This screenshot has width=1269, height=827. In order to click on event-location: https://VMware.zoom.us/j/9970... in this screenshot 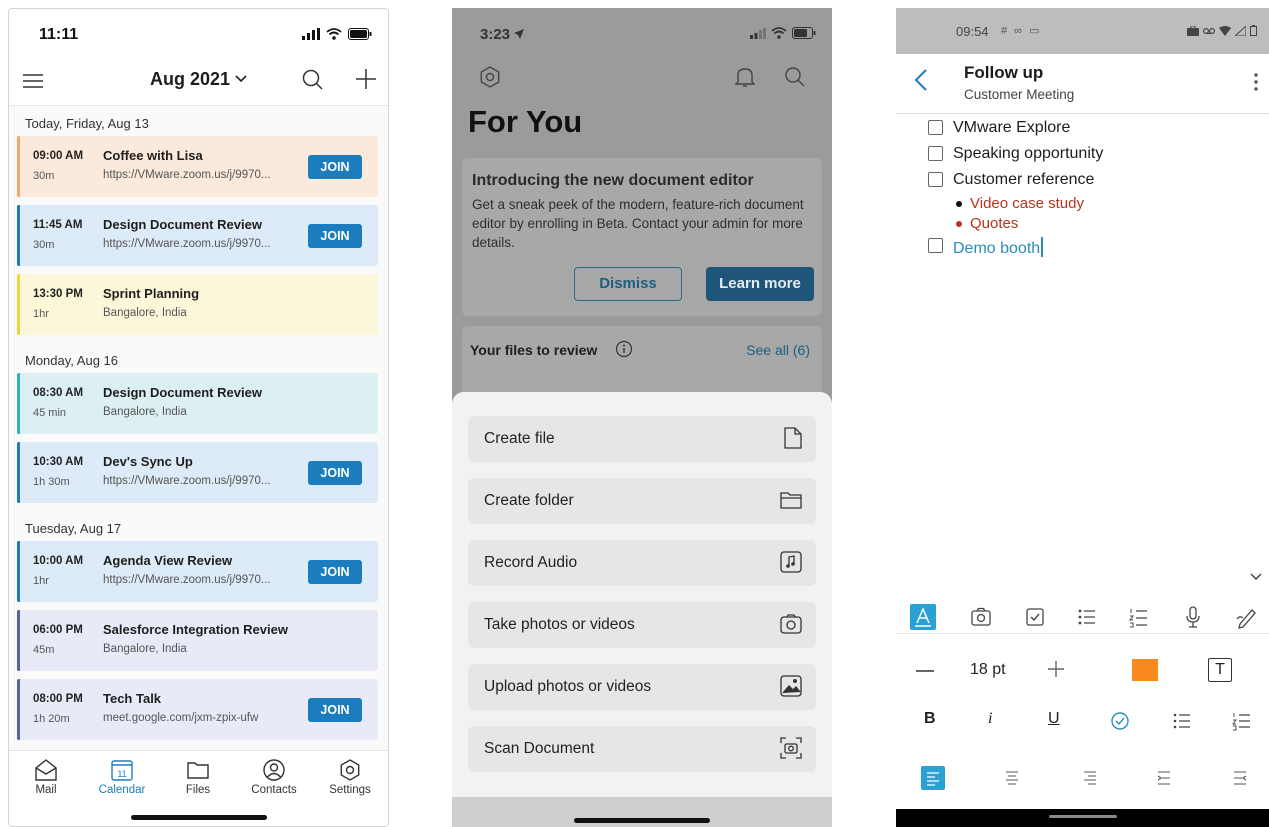, I will do `click(187, 580)`.